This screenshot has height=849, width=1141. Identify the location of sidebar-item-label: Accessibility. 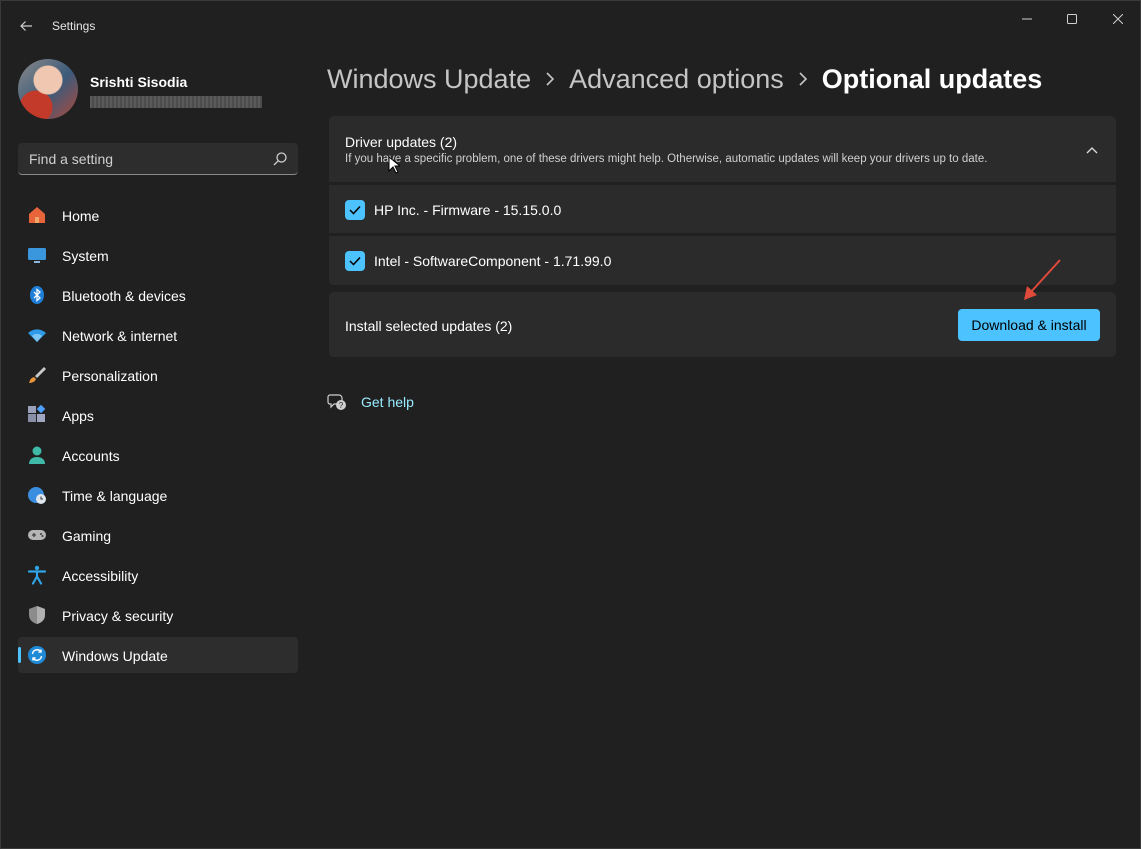
(100, 576).